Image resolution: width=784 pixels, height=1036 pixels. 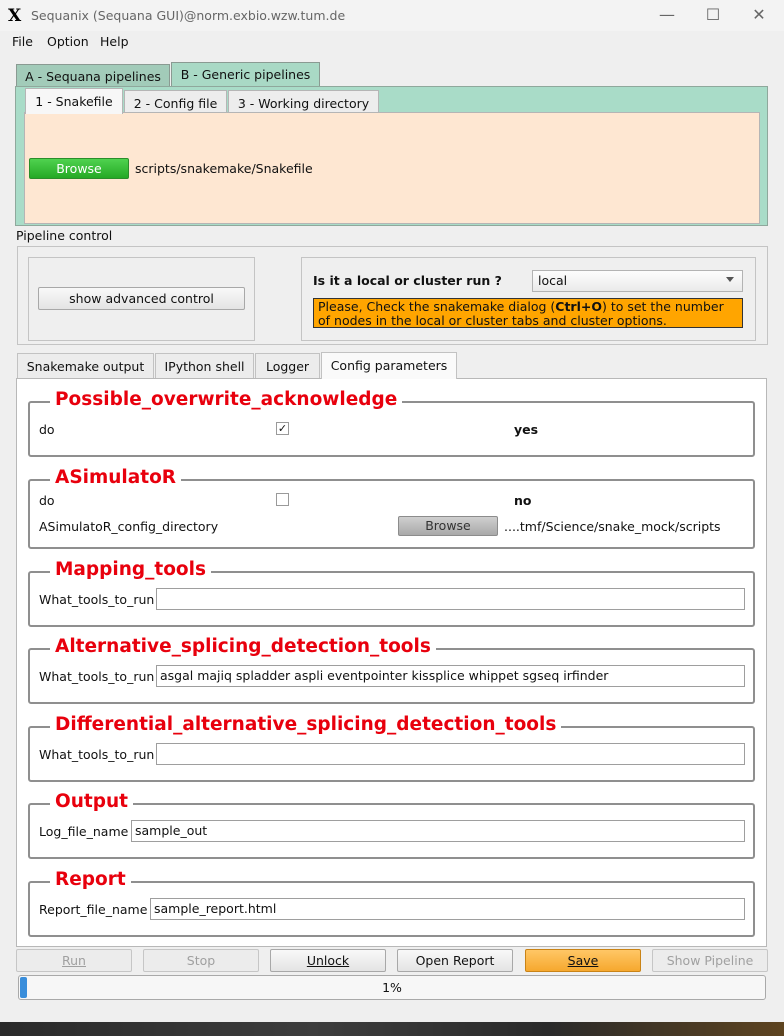 I want to click on run-button: Run, so click(x=74, y=960).